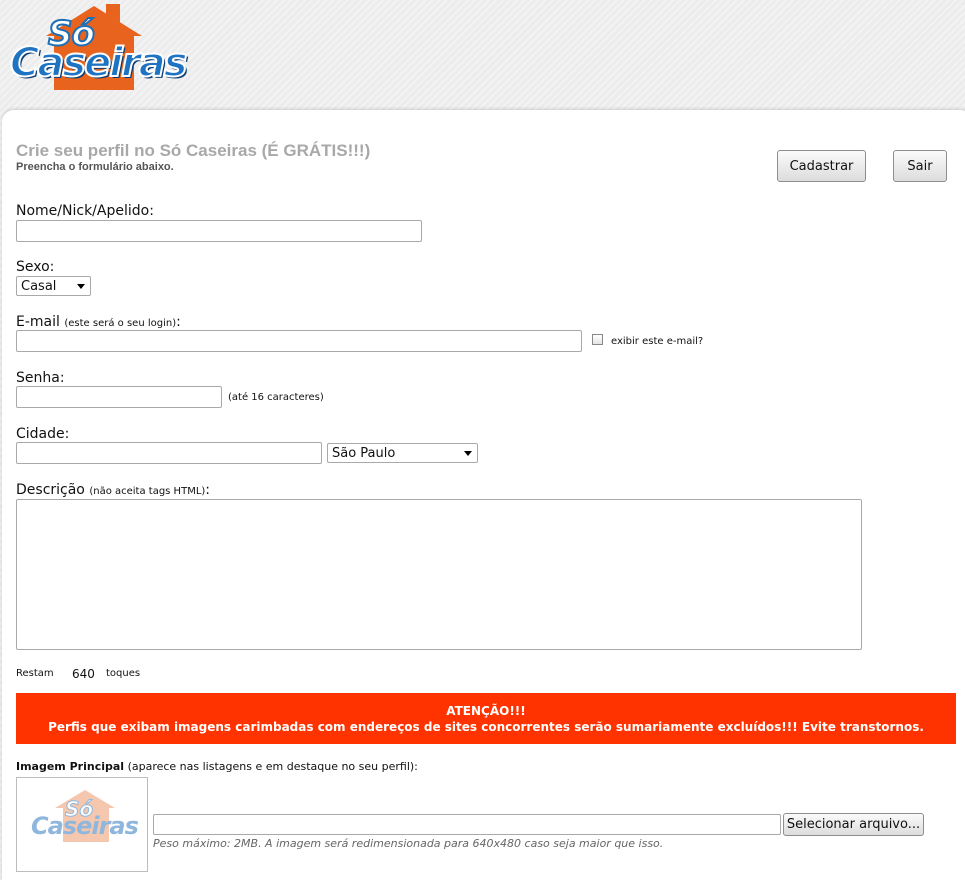 This screenshot has height=880, width=965. I want to click on gender-selected-value: Casal, so click(39, 286).